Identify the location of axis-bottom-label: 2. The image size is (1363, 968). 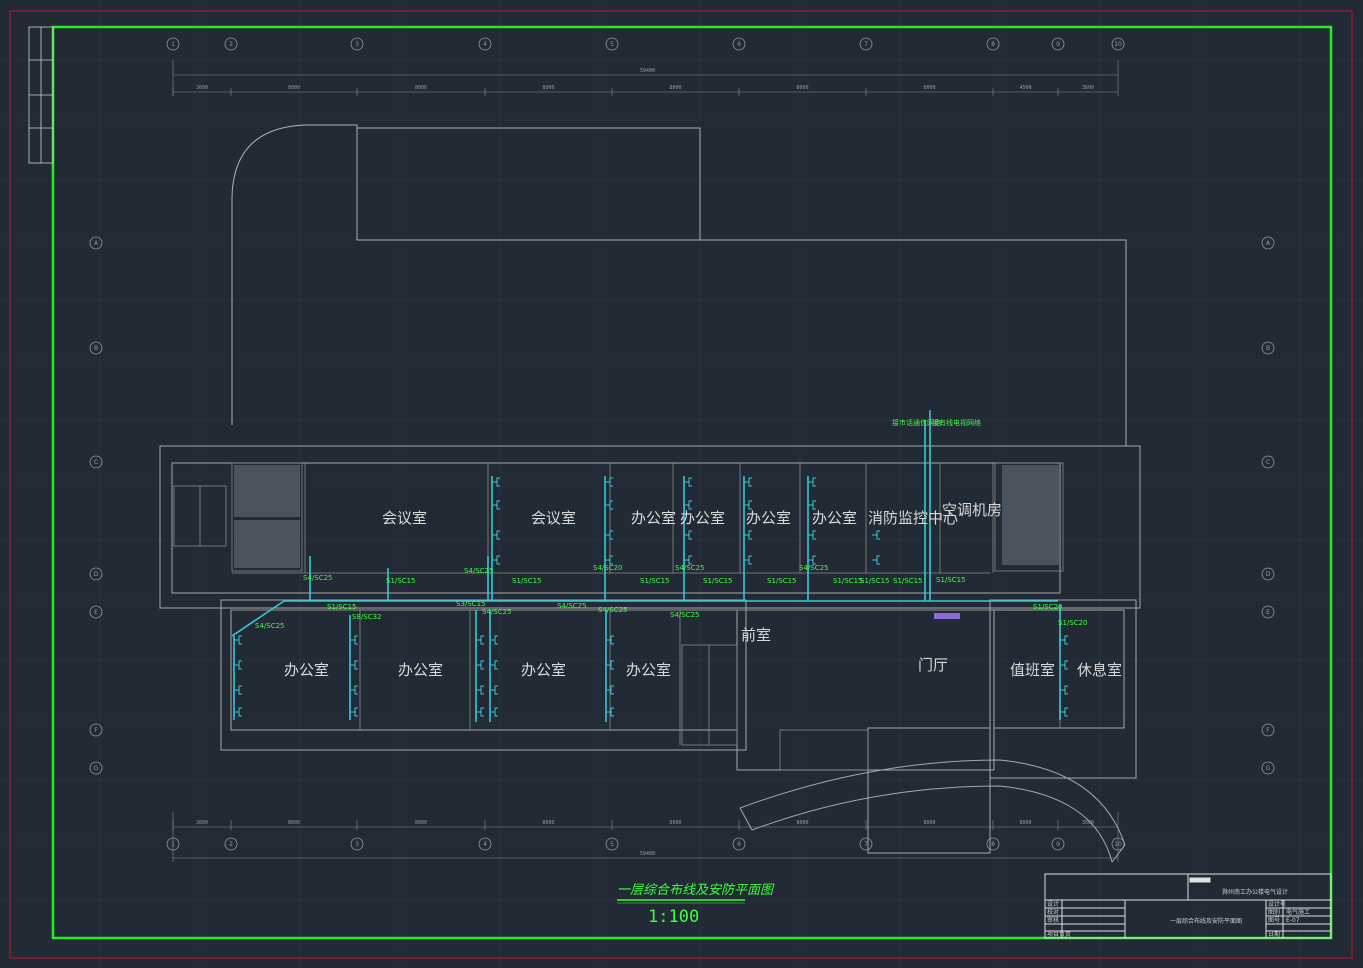
(231, 844).